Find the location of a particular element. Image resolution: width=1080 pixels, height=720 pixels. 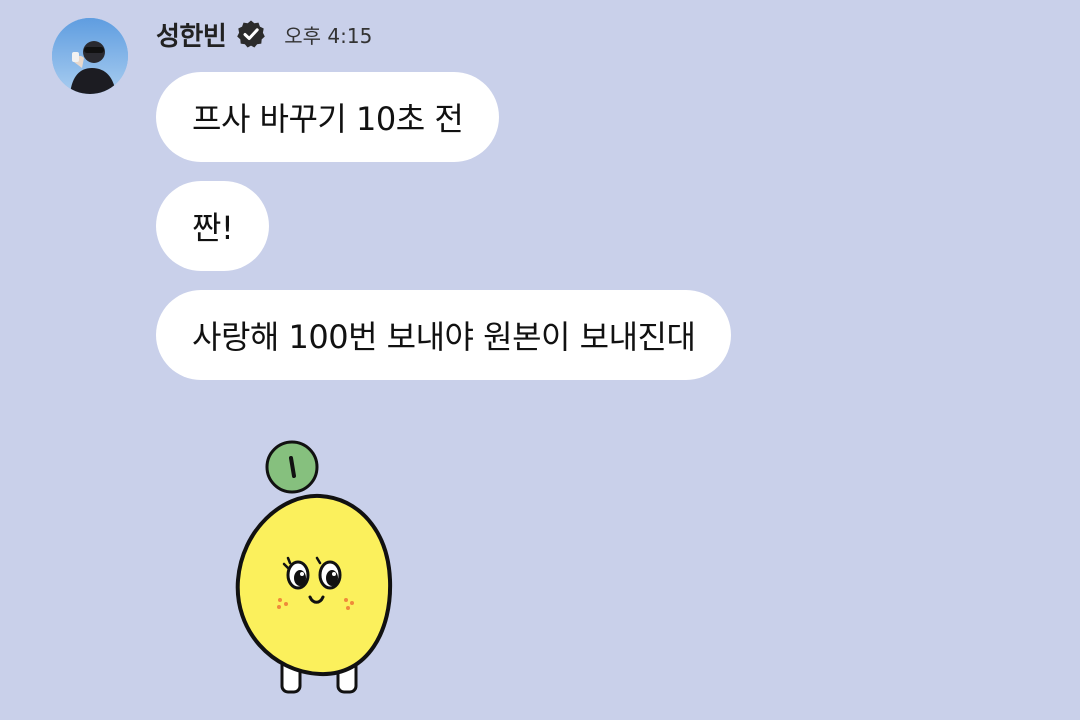

message-text: 프사 바꾸기 10초 전 is located at coordinates (328, 119).